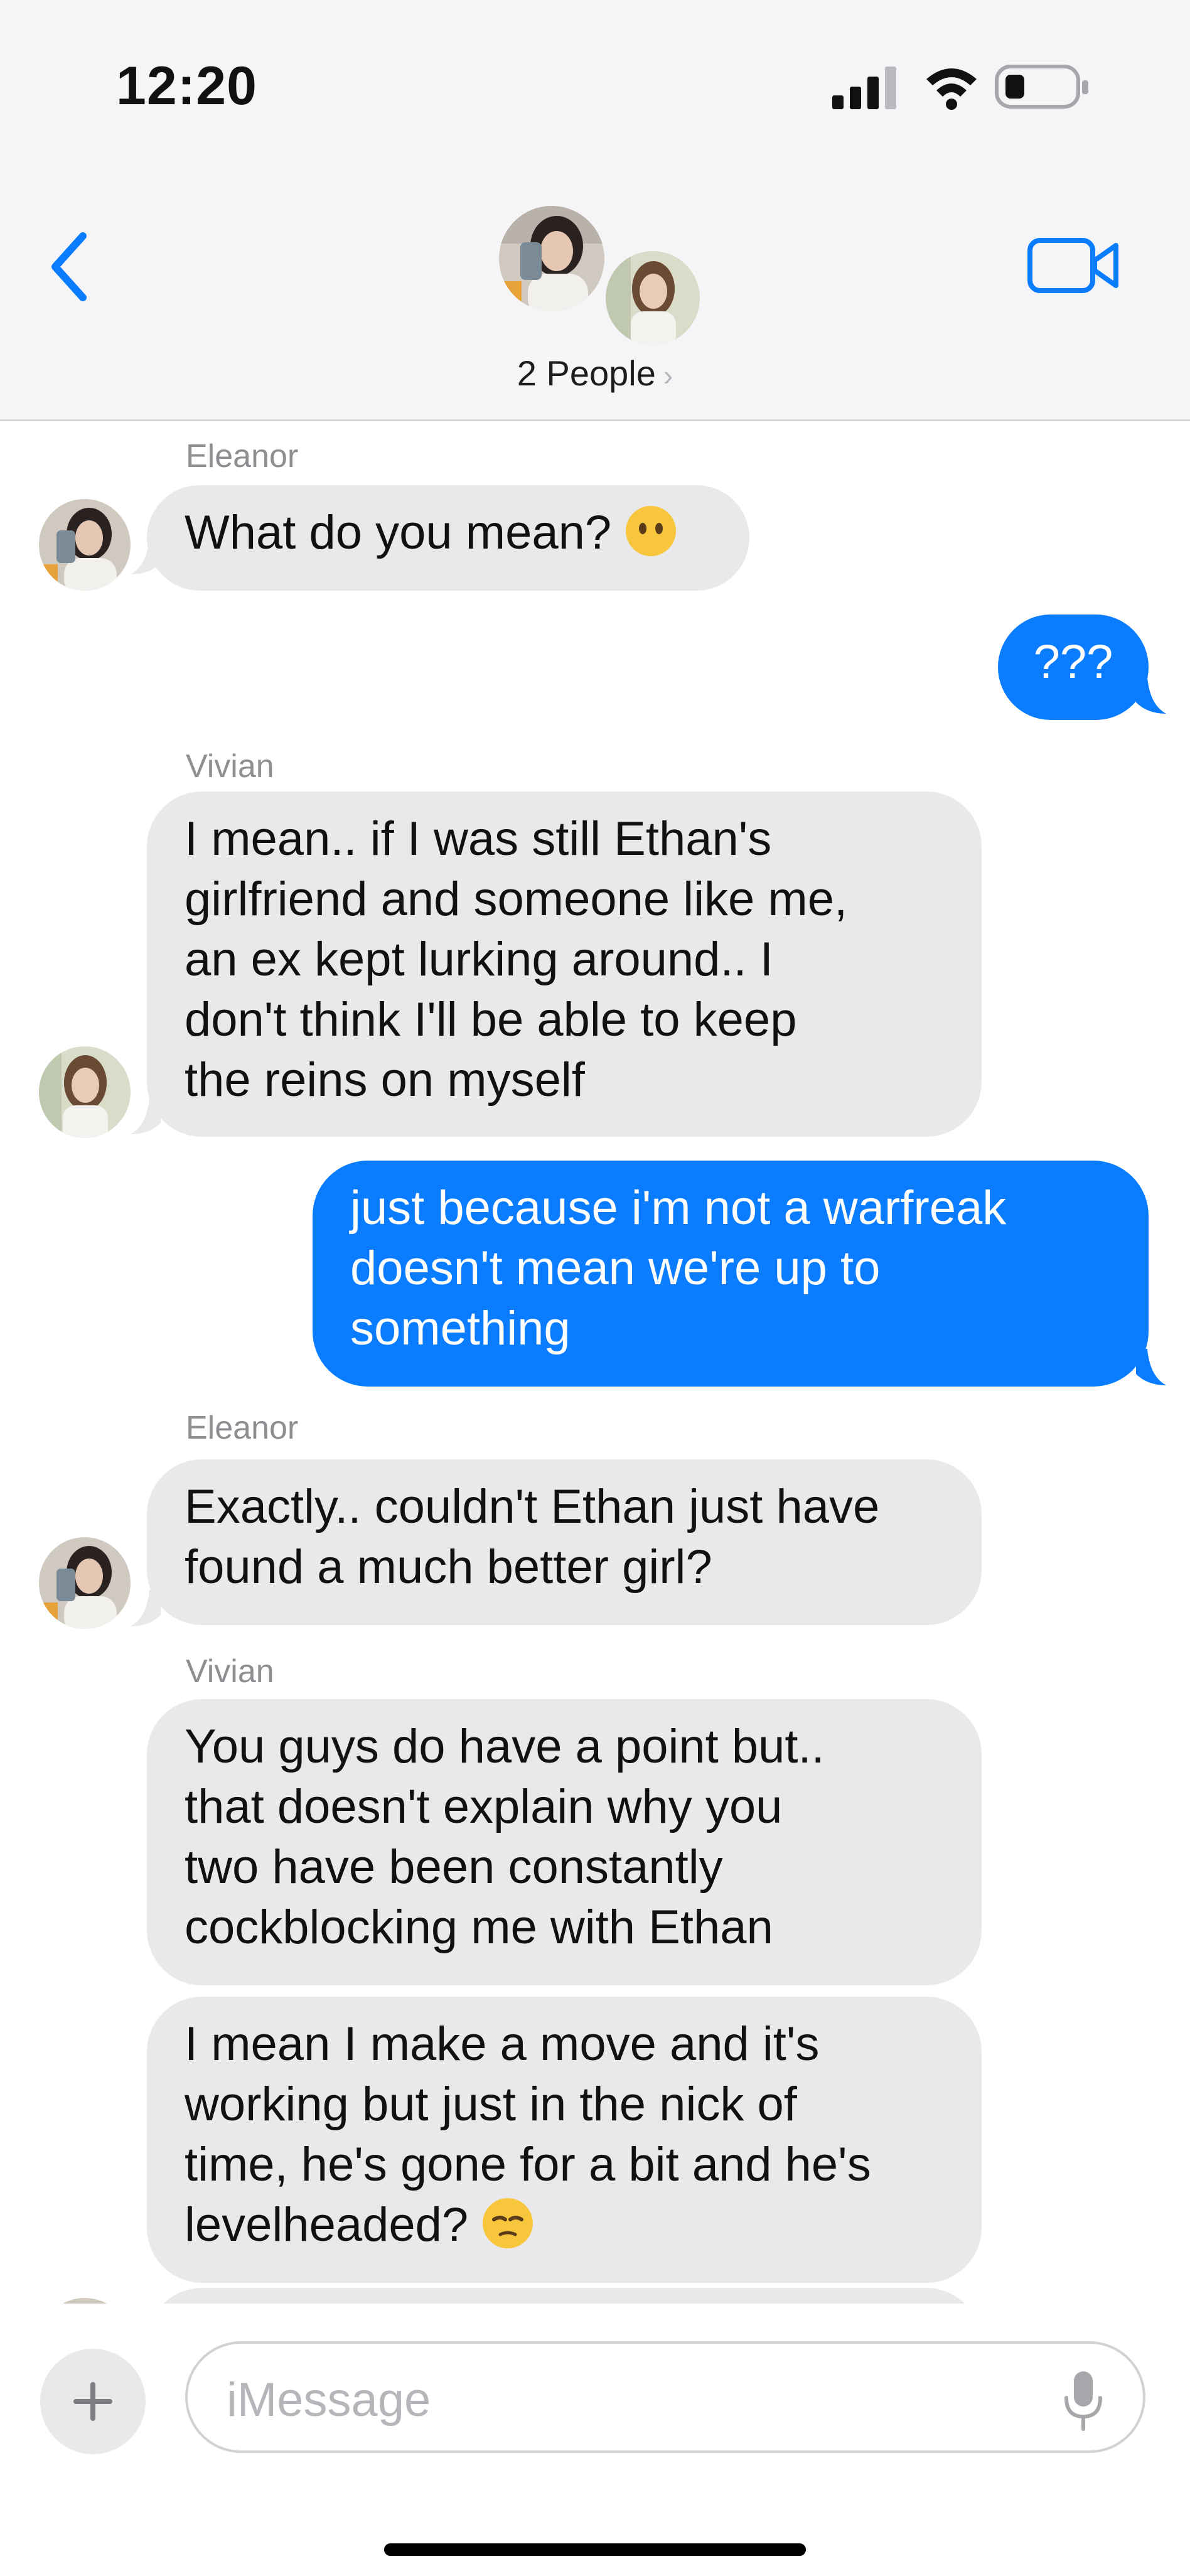  I want to click on unamused-face-emoji, so click(508, 2223).